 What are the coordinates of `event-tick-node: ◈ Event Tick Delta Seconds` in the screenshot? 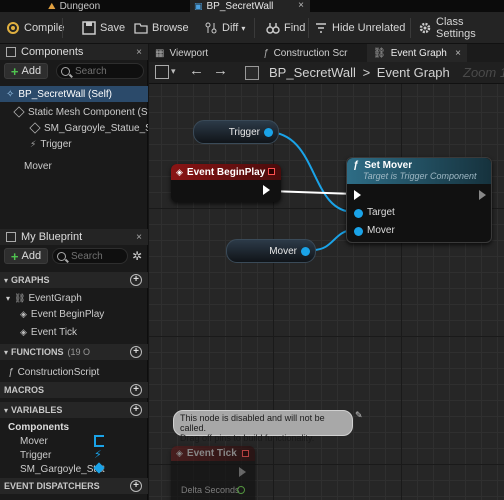 It's located at (213, 473).